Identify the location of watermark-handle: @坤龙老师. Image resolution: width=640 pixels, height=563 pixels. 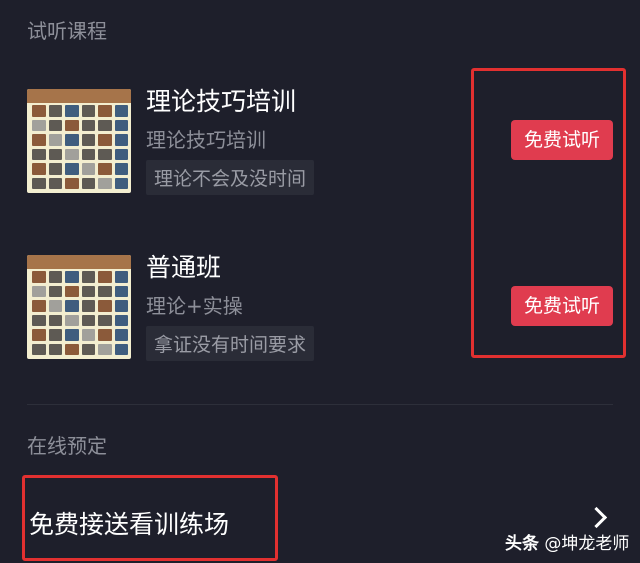
(587, 544).